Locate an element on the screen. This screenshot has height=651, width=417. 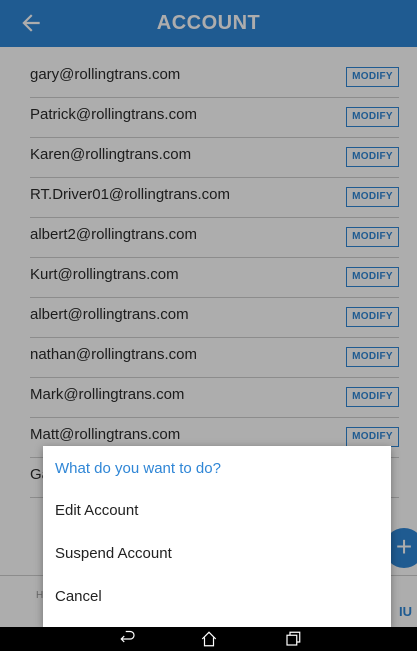
dialog-title: What do you want to do? is located at coordinates (138, 468).